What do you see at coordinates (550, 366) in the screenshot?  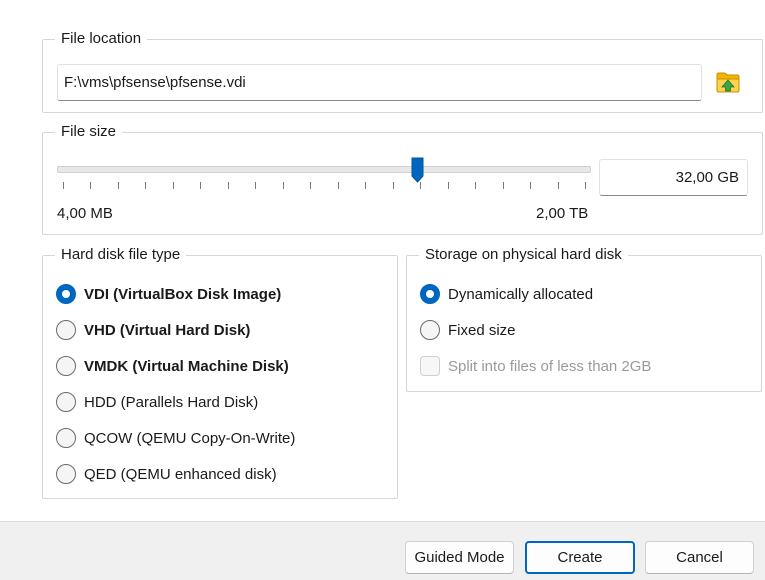 I see `split-files-label: Split into files of less than 2GB` at bounding box center [550, 366].